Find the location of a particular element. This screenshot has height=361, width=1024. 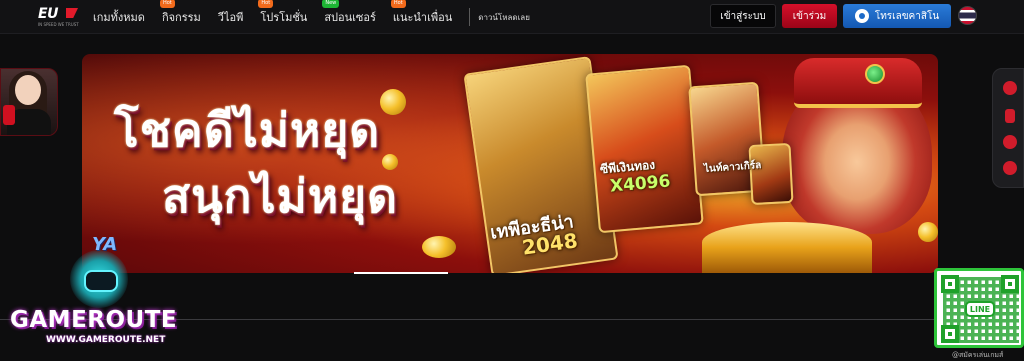

watermark-brand: GAMEROUTE is located at coordinates (94, 320).